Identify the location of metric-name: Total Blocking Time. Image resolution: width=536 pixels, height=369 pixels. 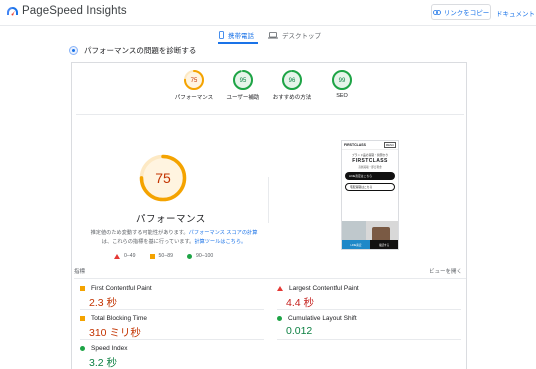
(119, 318).